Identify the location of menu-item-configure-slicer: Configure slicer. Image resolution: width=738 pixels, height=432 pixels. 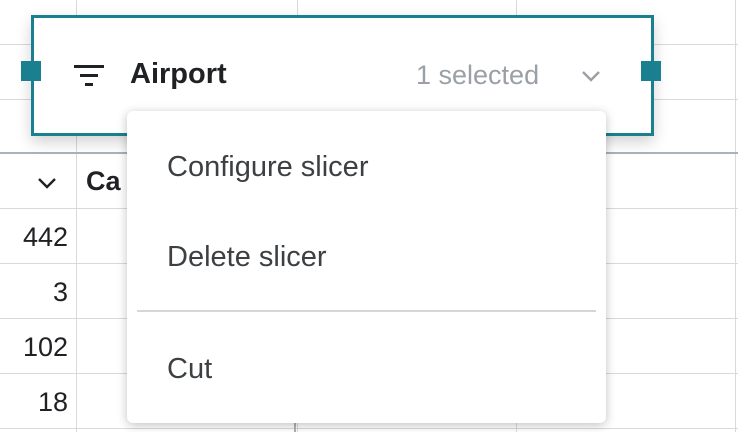
(366, 167).